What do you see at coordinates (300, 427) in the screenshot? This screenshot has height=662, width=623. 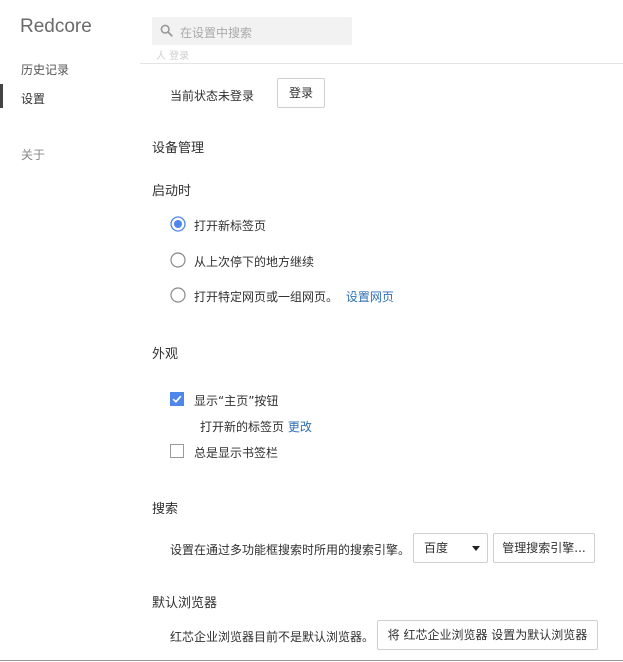 I see `change-home-link: 更改` at bounding box center [300, 427].